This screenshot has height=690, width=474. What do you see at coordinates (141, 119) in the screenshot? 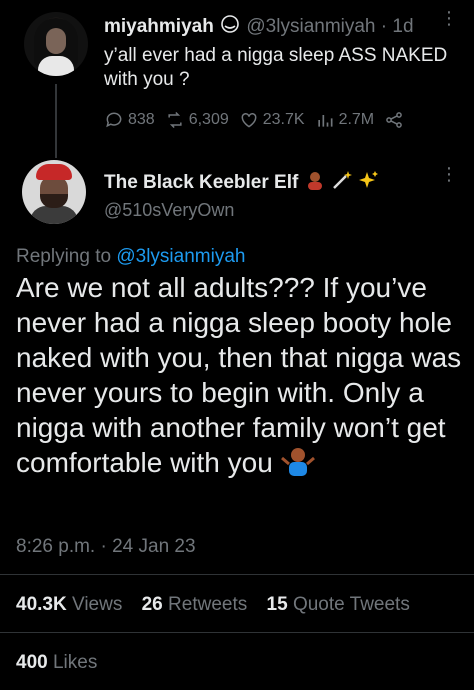
I see `reply-count: 838` at bounding box center [141, 119].